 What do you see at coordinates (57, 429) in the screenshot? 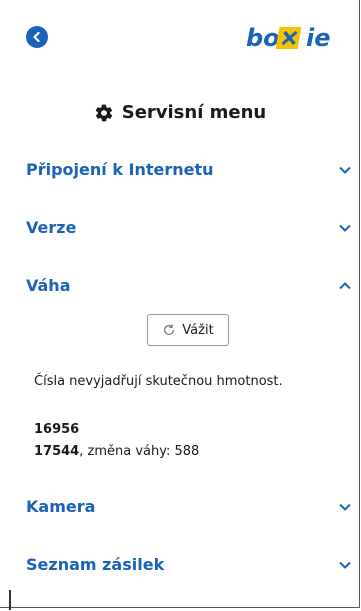
I see `weight-reading-1: 16956` at bounding box center [57, 429].